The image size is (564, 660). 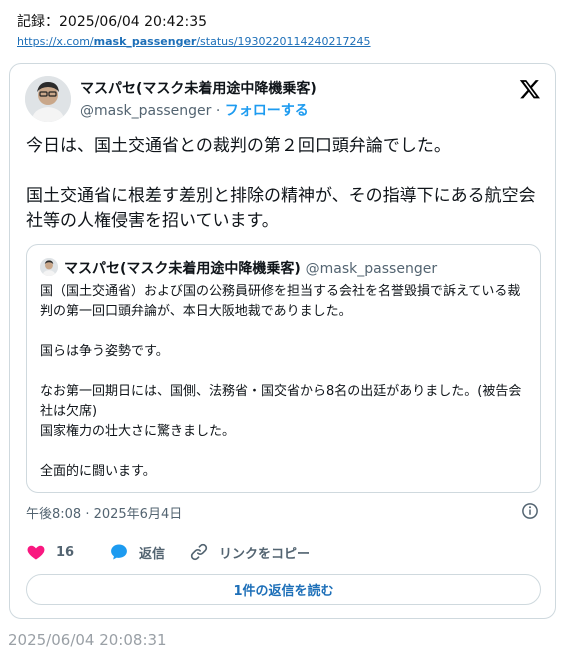 I want to click on avatar, so click(x=48, y=99).